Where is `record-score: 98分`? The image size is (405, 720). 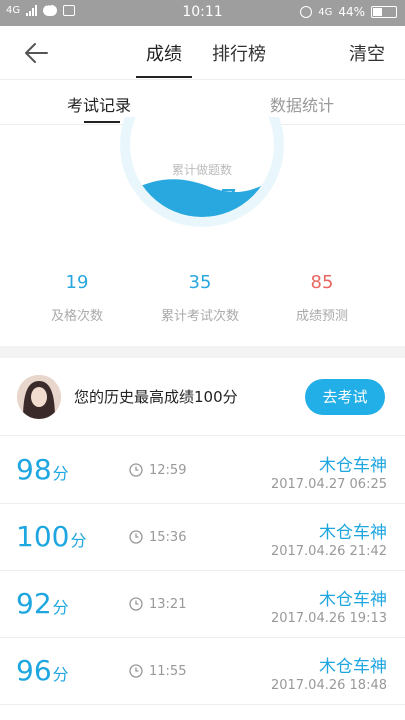 record-score: 98分 is located at coordinates (42, 469).